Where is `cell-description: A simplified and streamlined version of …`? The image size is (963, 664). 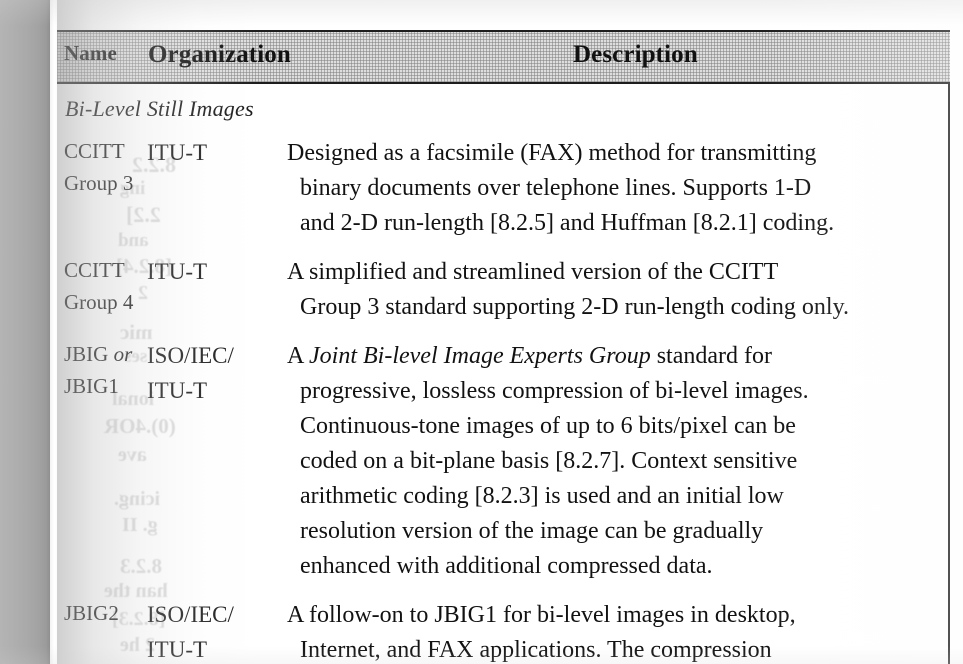
cell-description: A simplified and streamlined version of … is located at coordinates (614, 290).